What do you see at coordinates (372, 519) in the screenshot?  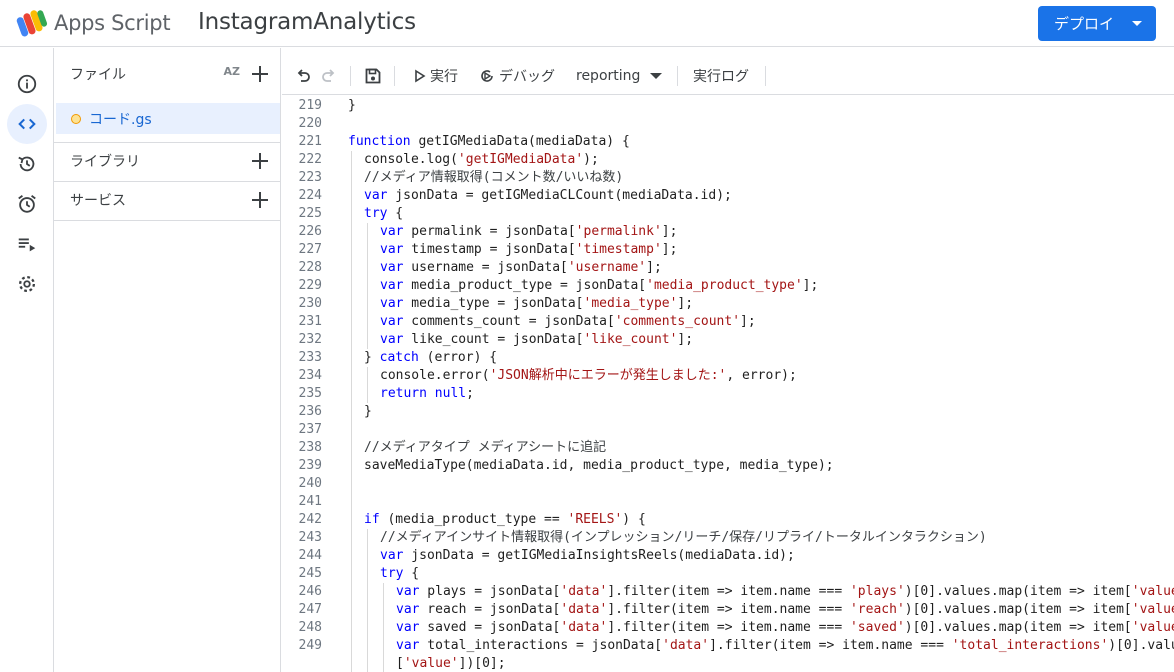 I see `code-token: if` at bounding box center [372, 519].